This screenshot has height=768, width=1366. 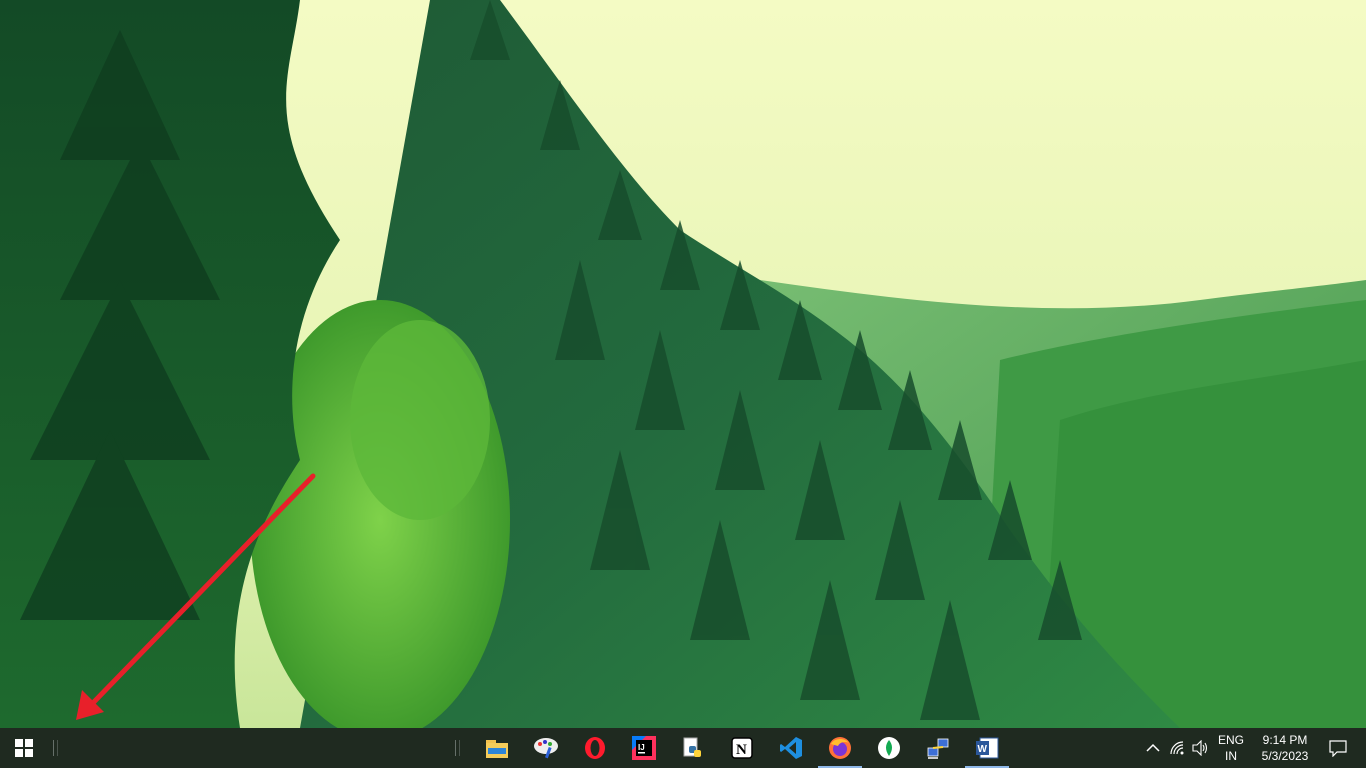 I want to click on action-center-icon, so click(x=1338, y=748).